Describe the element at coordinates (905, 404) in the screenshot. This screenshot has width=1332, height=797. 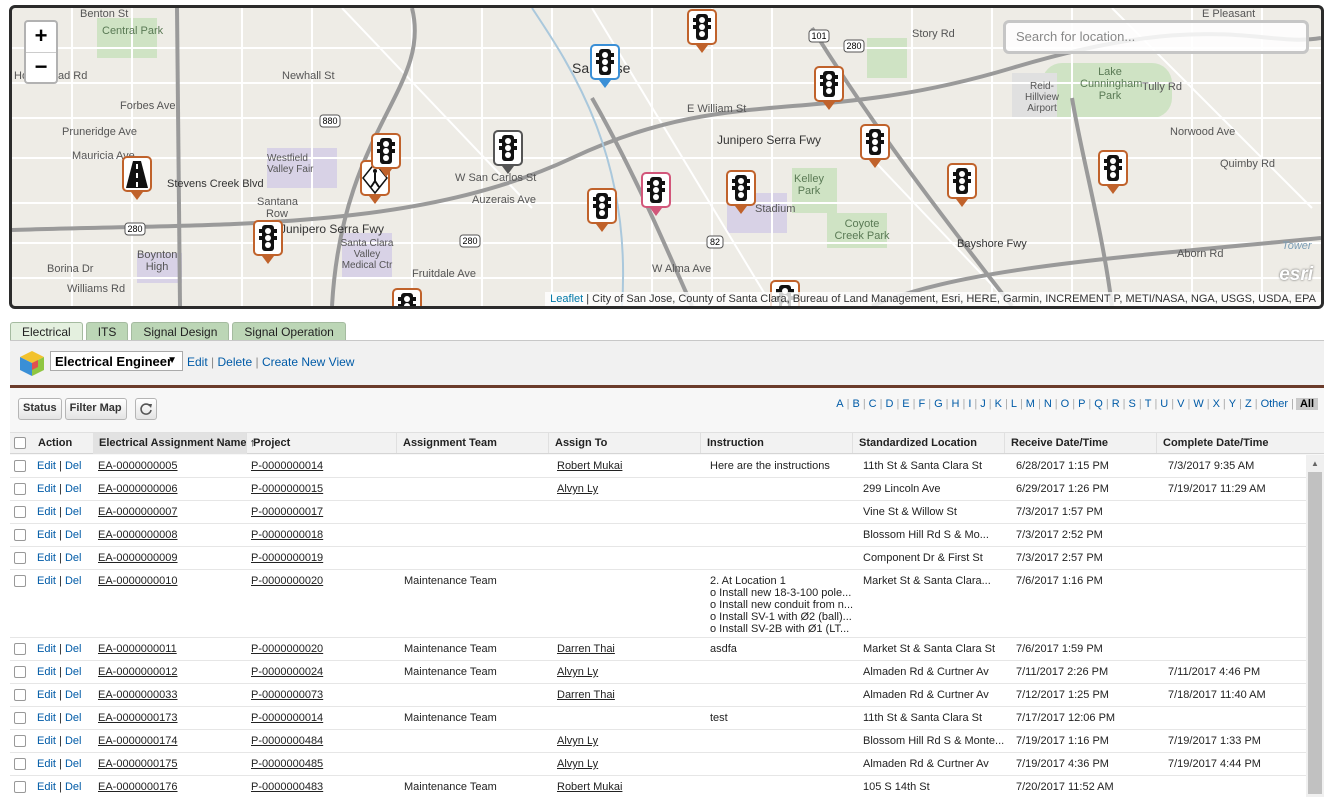
I see `alpha-filter-item: E` at that location.